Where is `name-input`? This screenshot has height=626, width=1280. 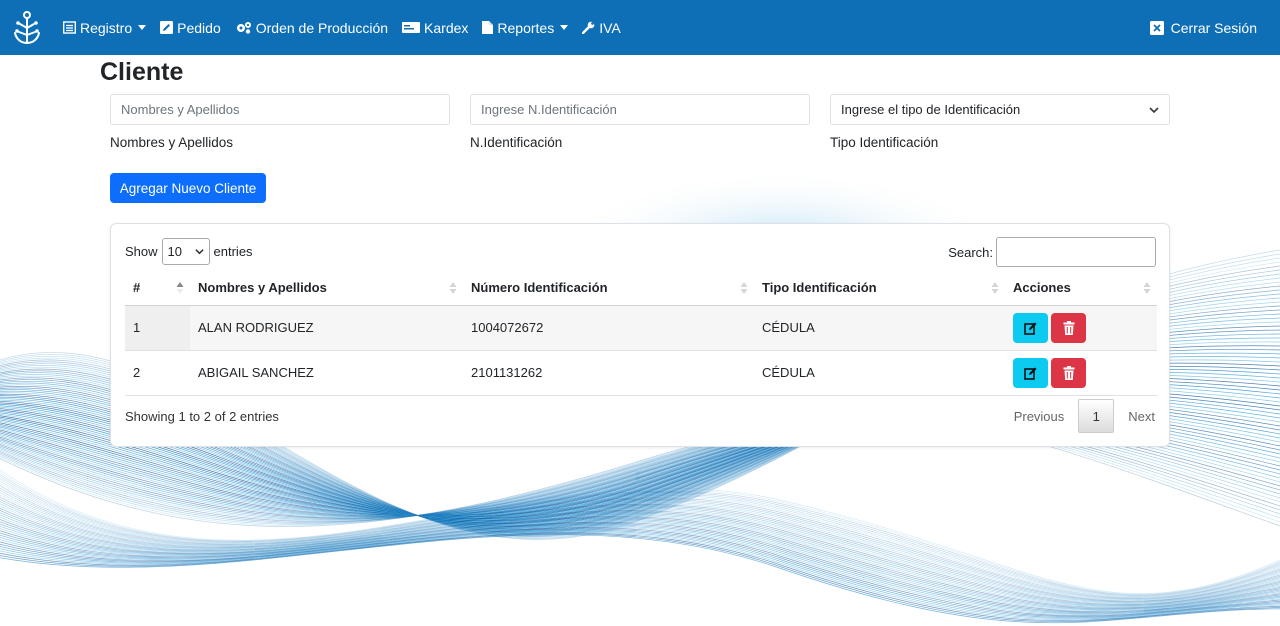
name-input is located at coordinates (280, 109).